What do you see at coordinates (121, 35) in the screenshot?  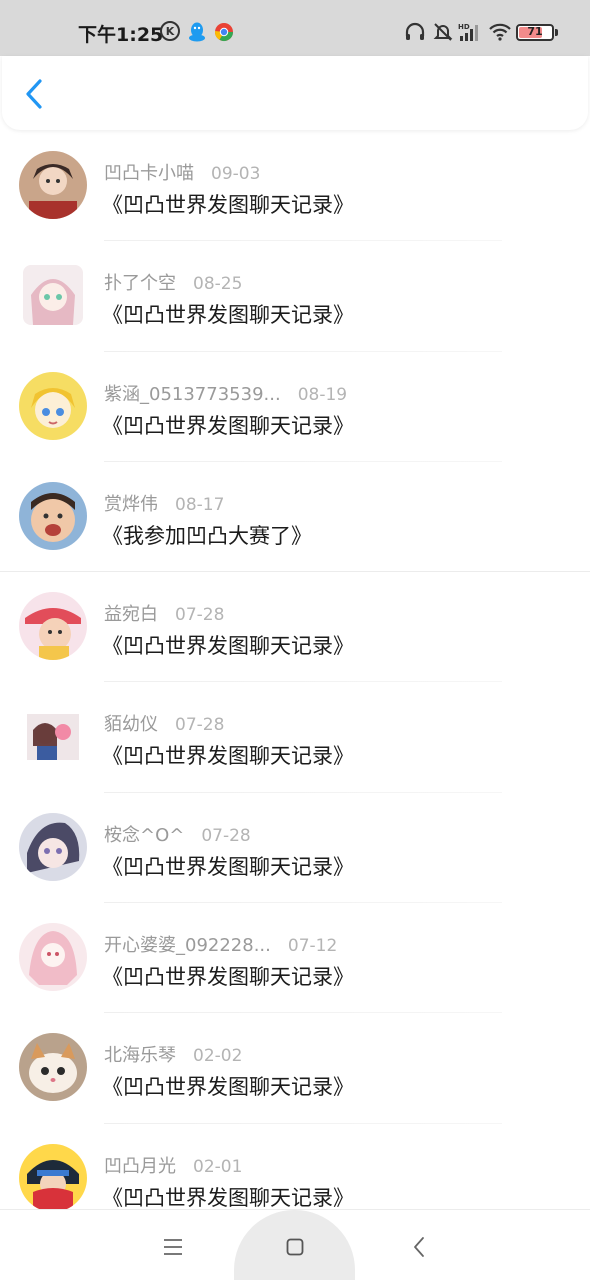 I see `status-time: 下午1:25` at bounding box center [121, 35].